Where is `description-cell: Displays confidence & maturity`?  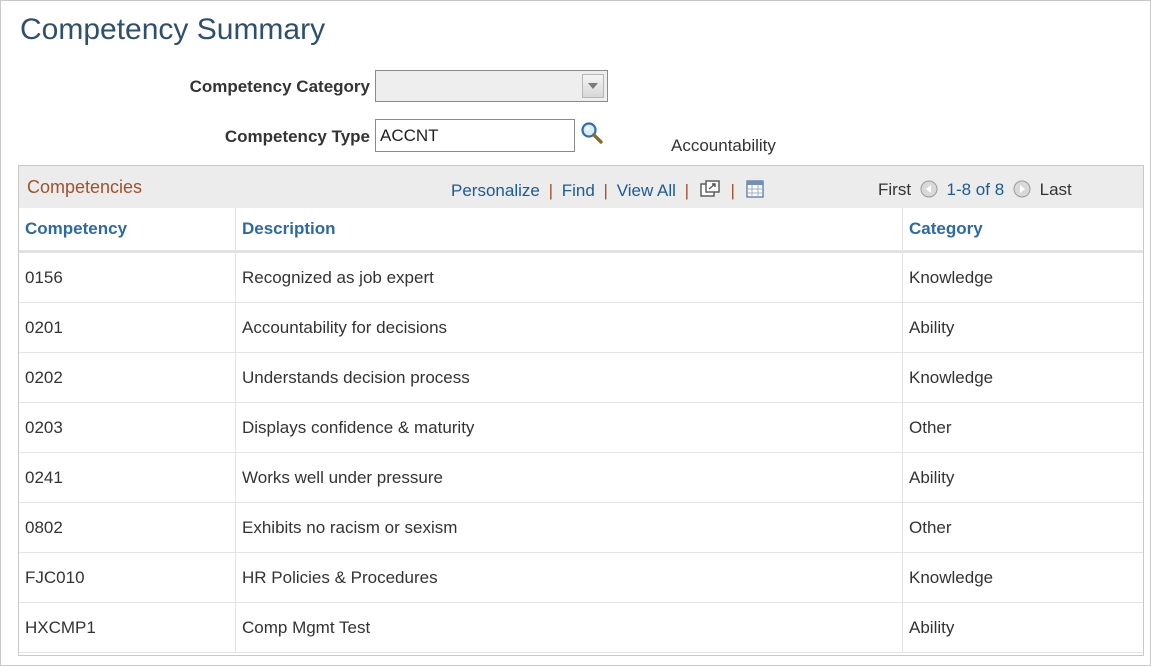
description-cell: Displays confidence & maturity is located at coordinates (569, 427).